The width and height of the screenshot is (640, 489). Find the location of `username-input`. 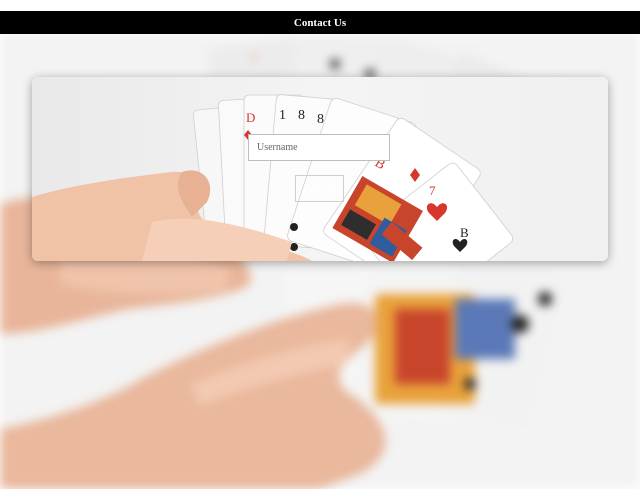

username-input is located at coordinates (319, 147).